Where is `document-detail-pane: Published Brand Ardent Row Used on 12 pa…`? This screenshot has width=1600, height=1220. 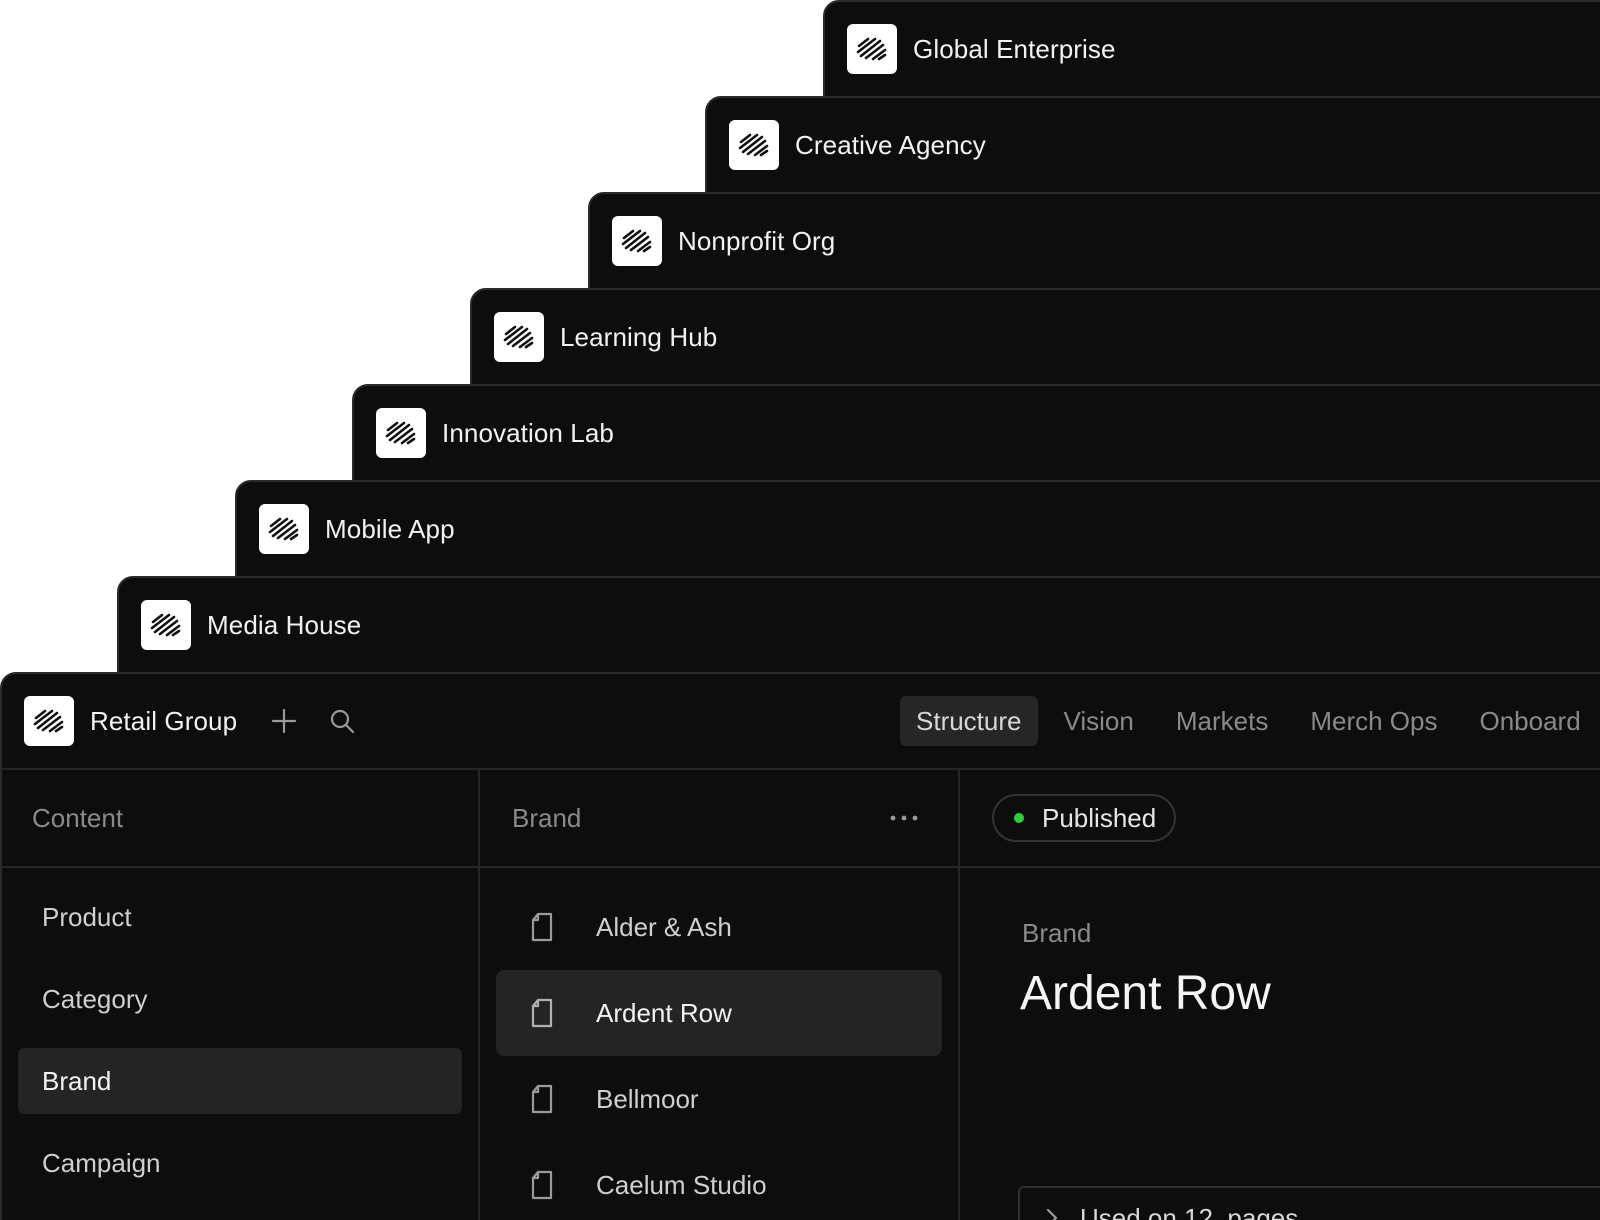
document-detail-pane: Published Brand Ardent Row Used on 12 pa… is located at coordinates (1280, 995).